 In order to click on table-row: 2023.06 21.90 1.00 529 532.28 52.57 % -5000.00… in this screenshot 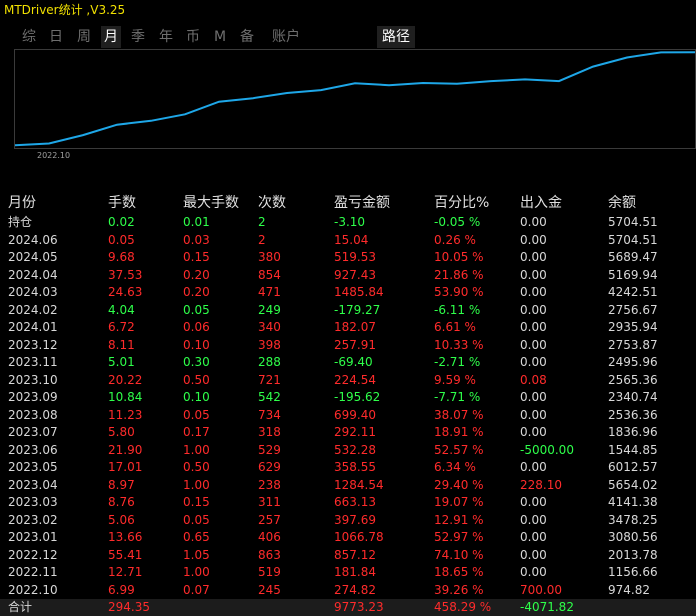, I will do `click(348, 451)`.